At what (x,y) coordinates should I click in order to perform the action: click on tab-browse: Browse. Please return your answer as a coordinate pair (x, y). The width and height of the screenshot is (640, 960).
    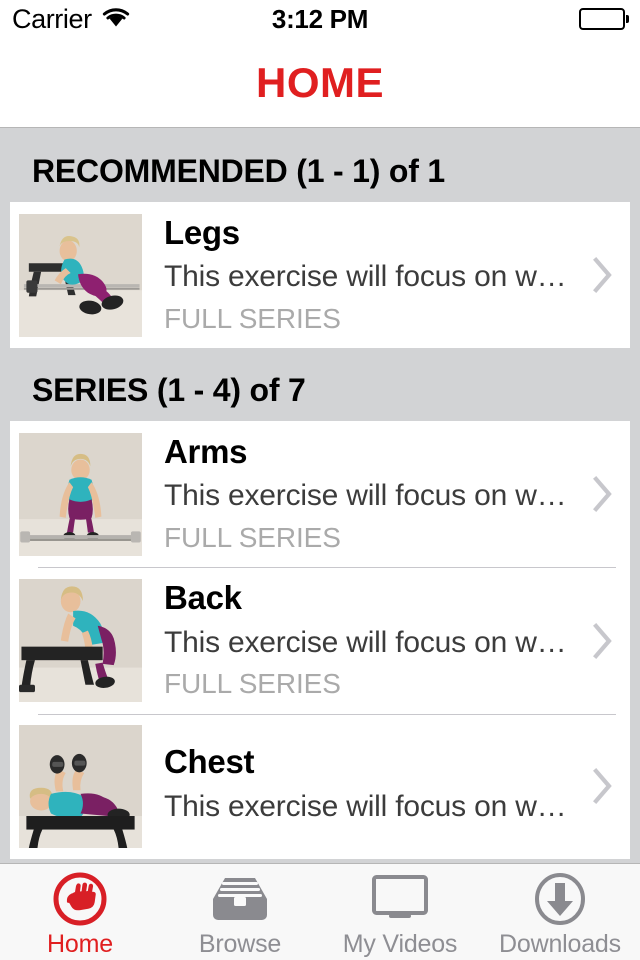
    Looking at the image, I should click on (240, 912).